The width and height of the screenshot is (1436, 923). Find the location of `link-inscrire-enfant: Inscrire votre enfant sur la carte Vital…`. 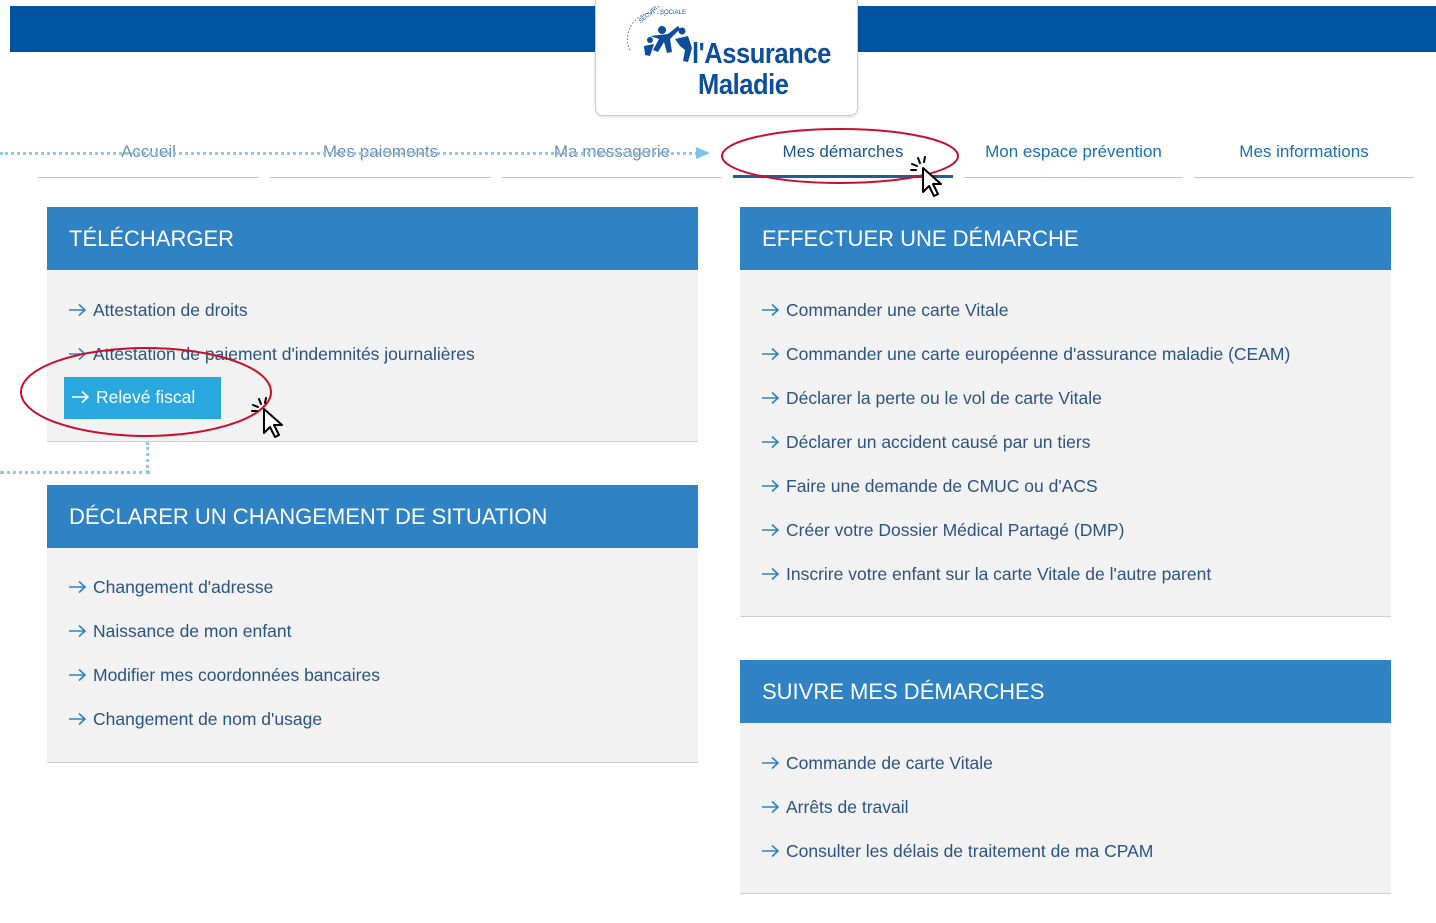

link-inscrire-enfant: Inscrire votre enfant sur la carte Vital… is located at coordinates (975, 574).